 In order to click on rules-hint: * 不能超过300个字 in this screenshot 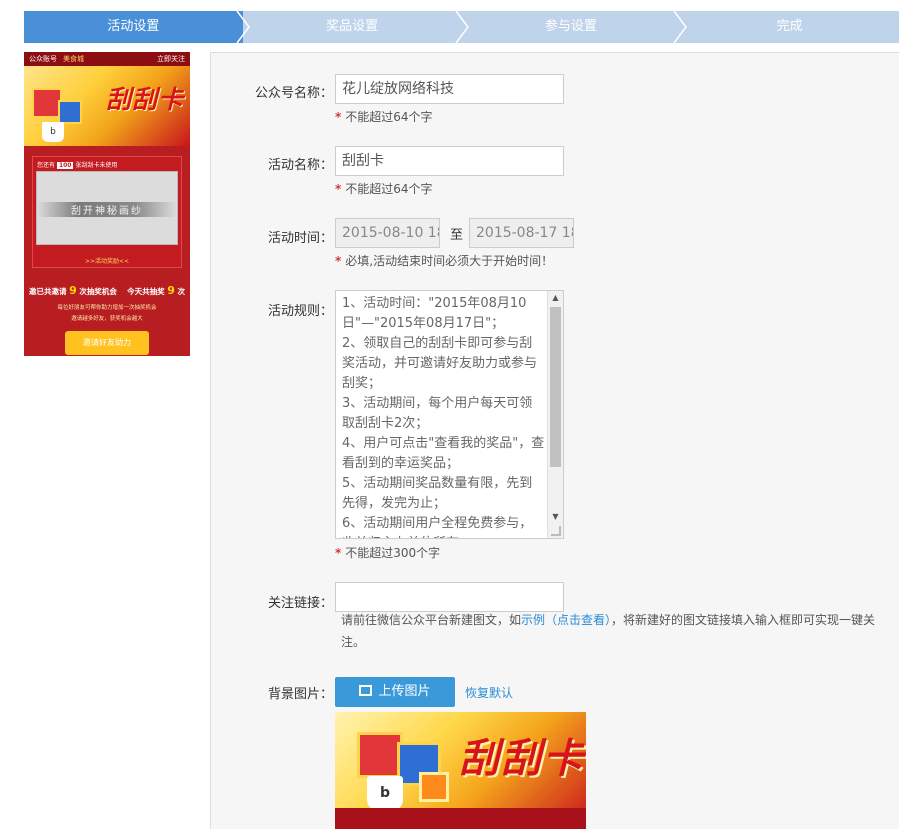, I will do `click(387, 552)`.